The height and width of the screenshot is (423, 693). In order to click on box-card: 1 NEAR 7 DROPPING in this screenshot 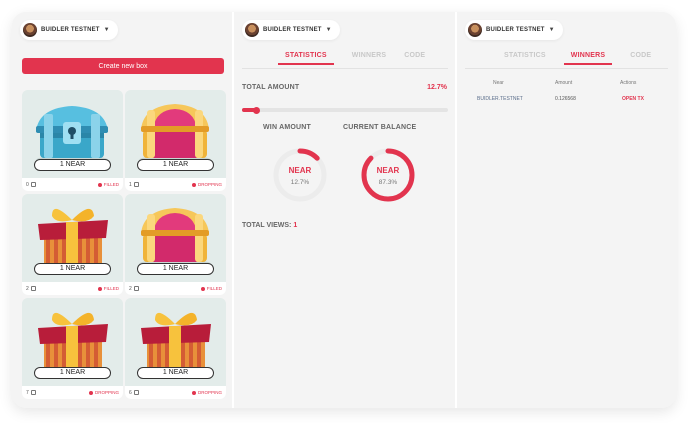, I will do `click(72, 348)`.